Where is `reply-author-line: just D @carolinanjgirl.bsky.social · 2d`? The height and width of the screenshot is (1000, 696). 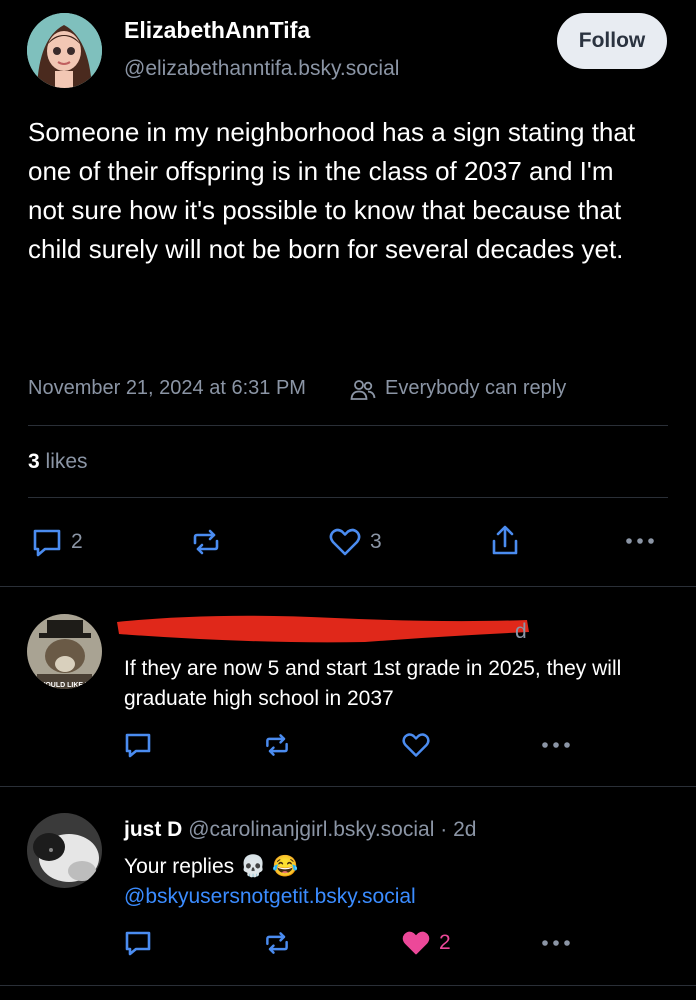 reply-author-line: just D @carolinanjgirl.bsky.social · 2d is located at coordinates (300, 830).